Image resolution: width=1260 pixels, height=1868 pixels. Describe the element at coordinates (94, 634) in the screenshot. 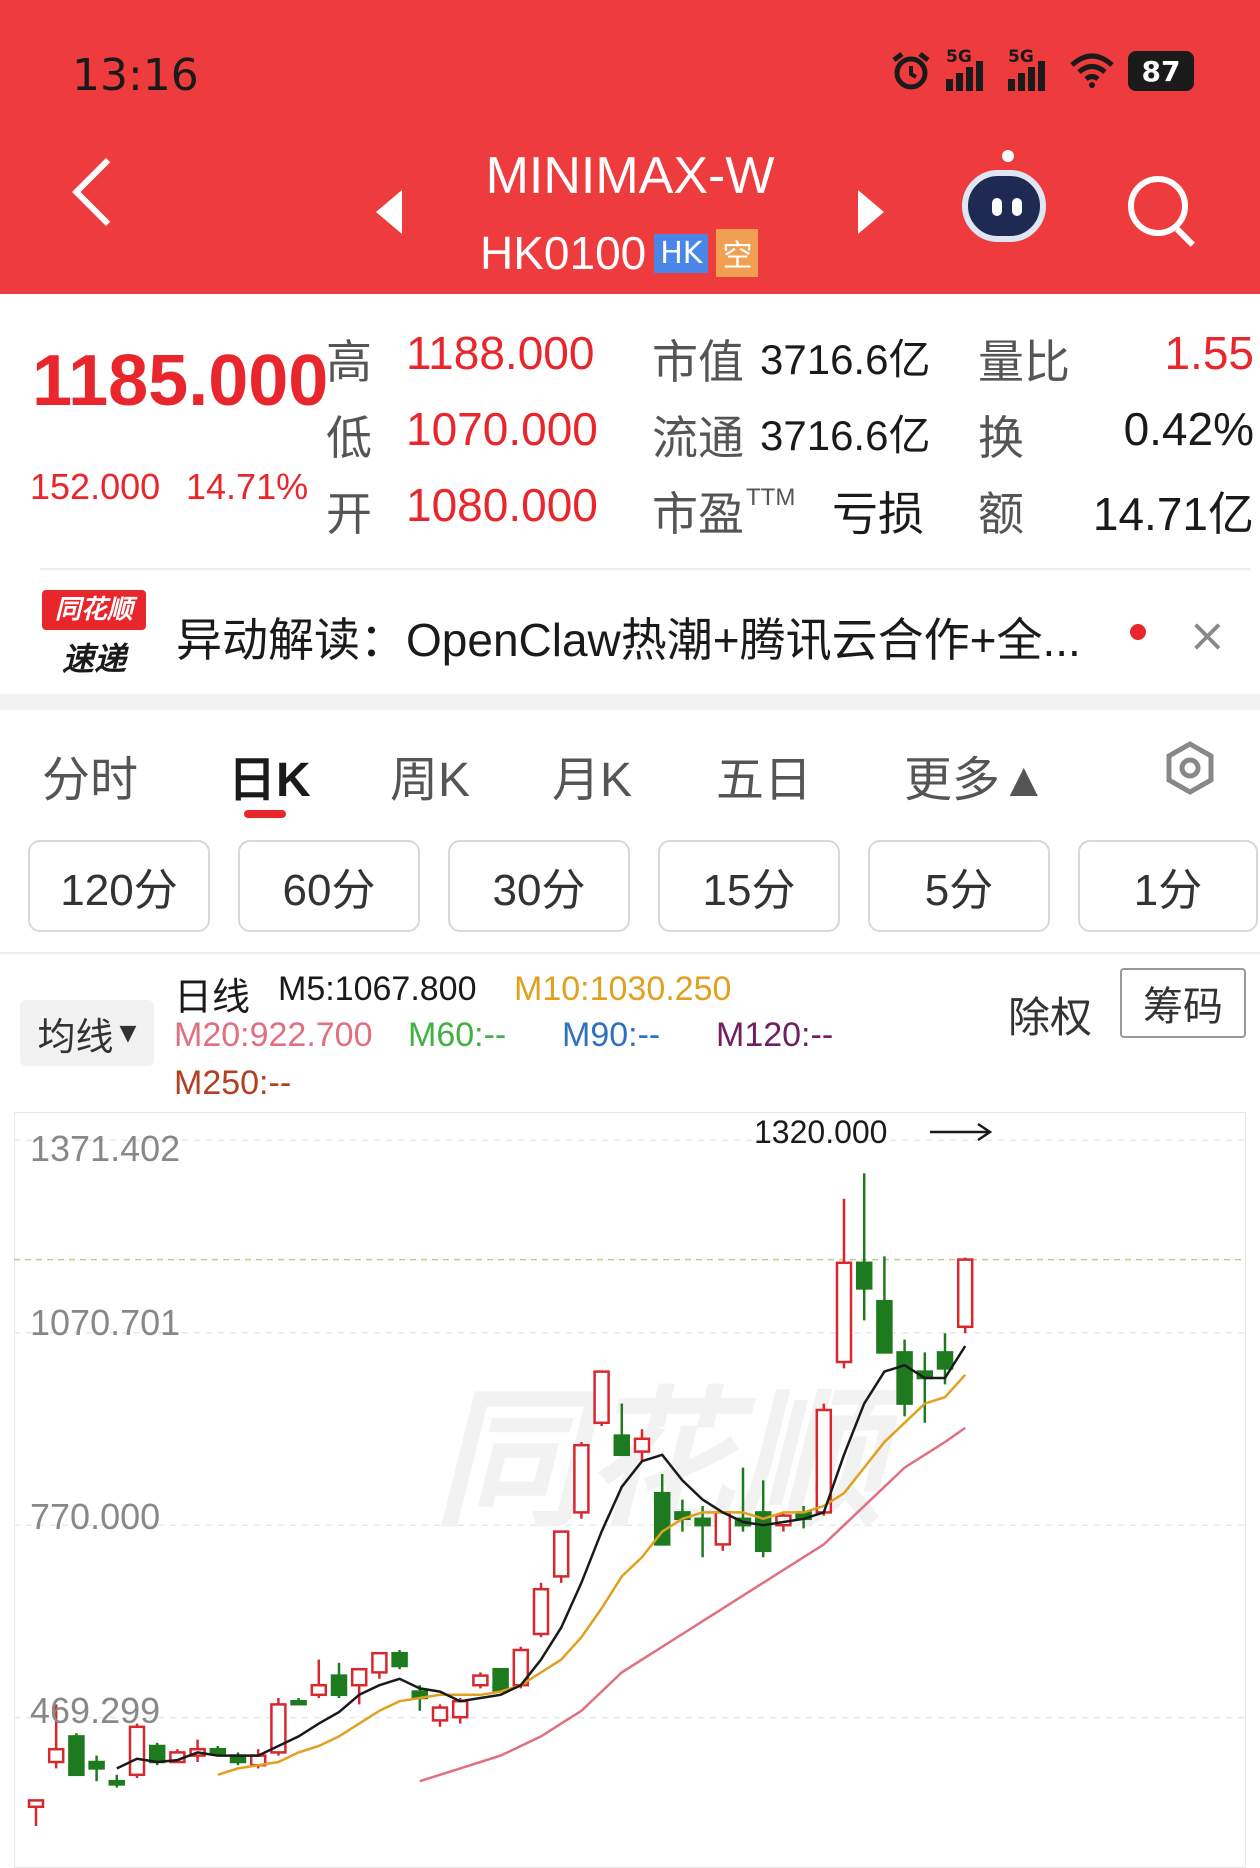

I see `news-logo: 同花顺 速递` at that location.